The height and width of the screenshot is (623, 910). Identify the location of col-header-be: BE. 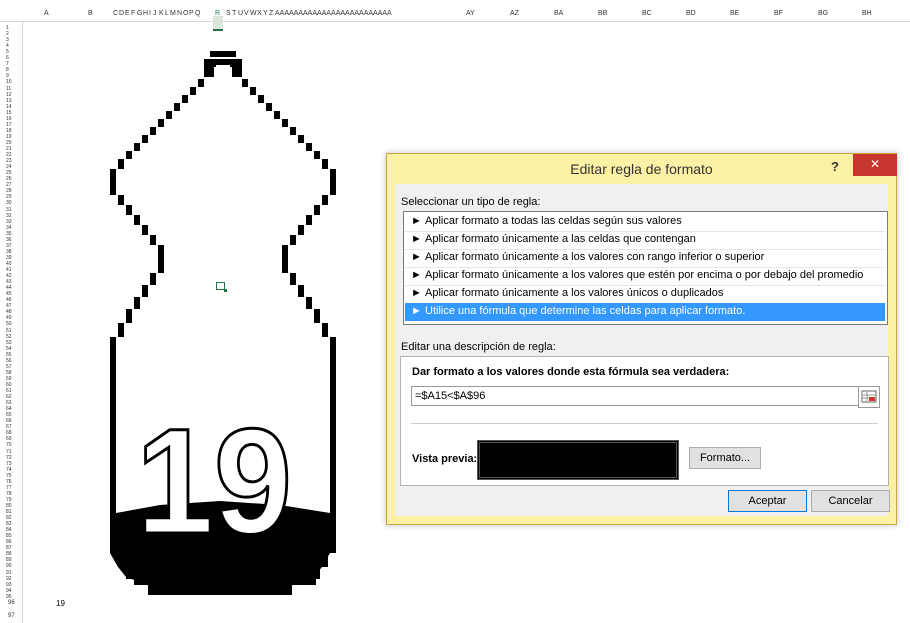
(734, 13).